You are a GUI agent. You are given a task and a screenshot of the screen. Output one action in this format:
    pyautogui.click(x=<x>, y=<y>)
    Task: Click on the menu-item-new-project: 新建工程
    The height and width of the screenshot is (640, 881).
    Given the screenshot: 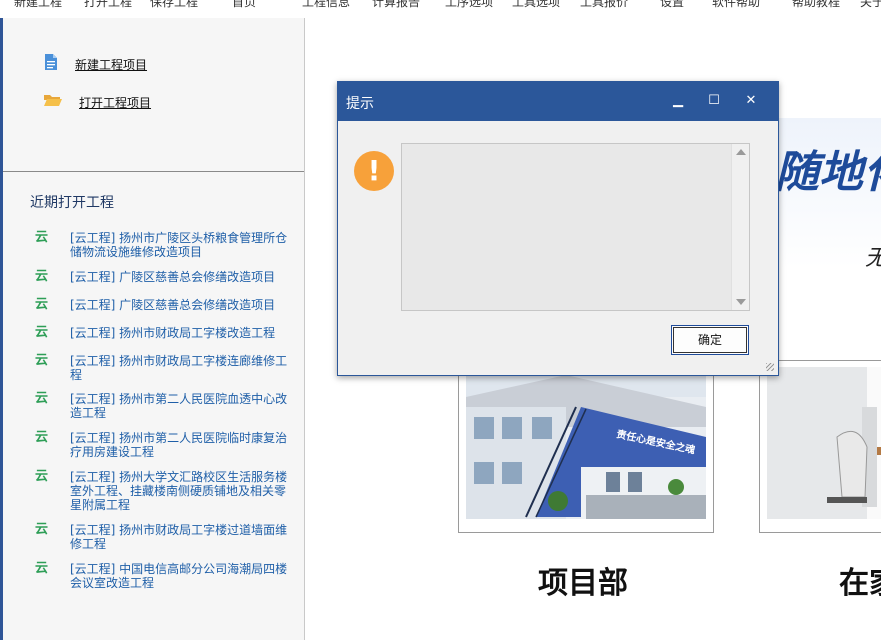 What is the action you would take?
    pyautogui.click(x=38, y=5)
    